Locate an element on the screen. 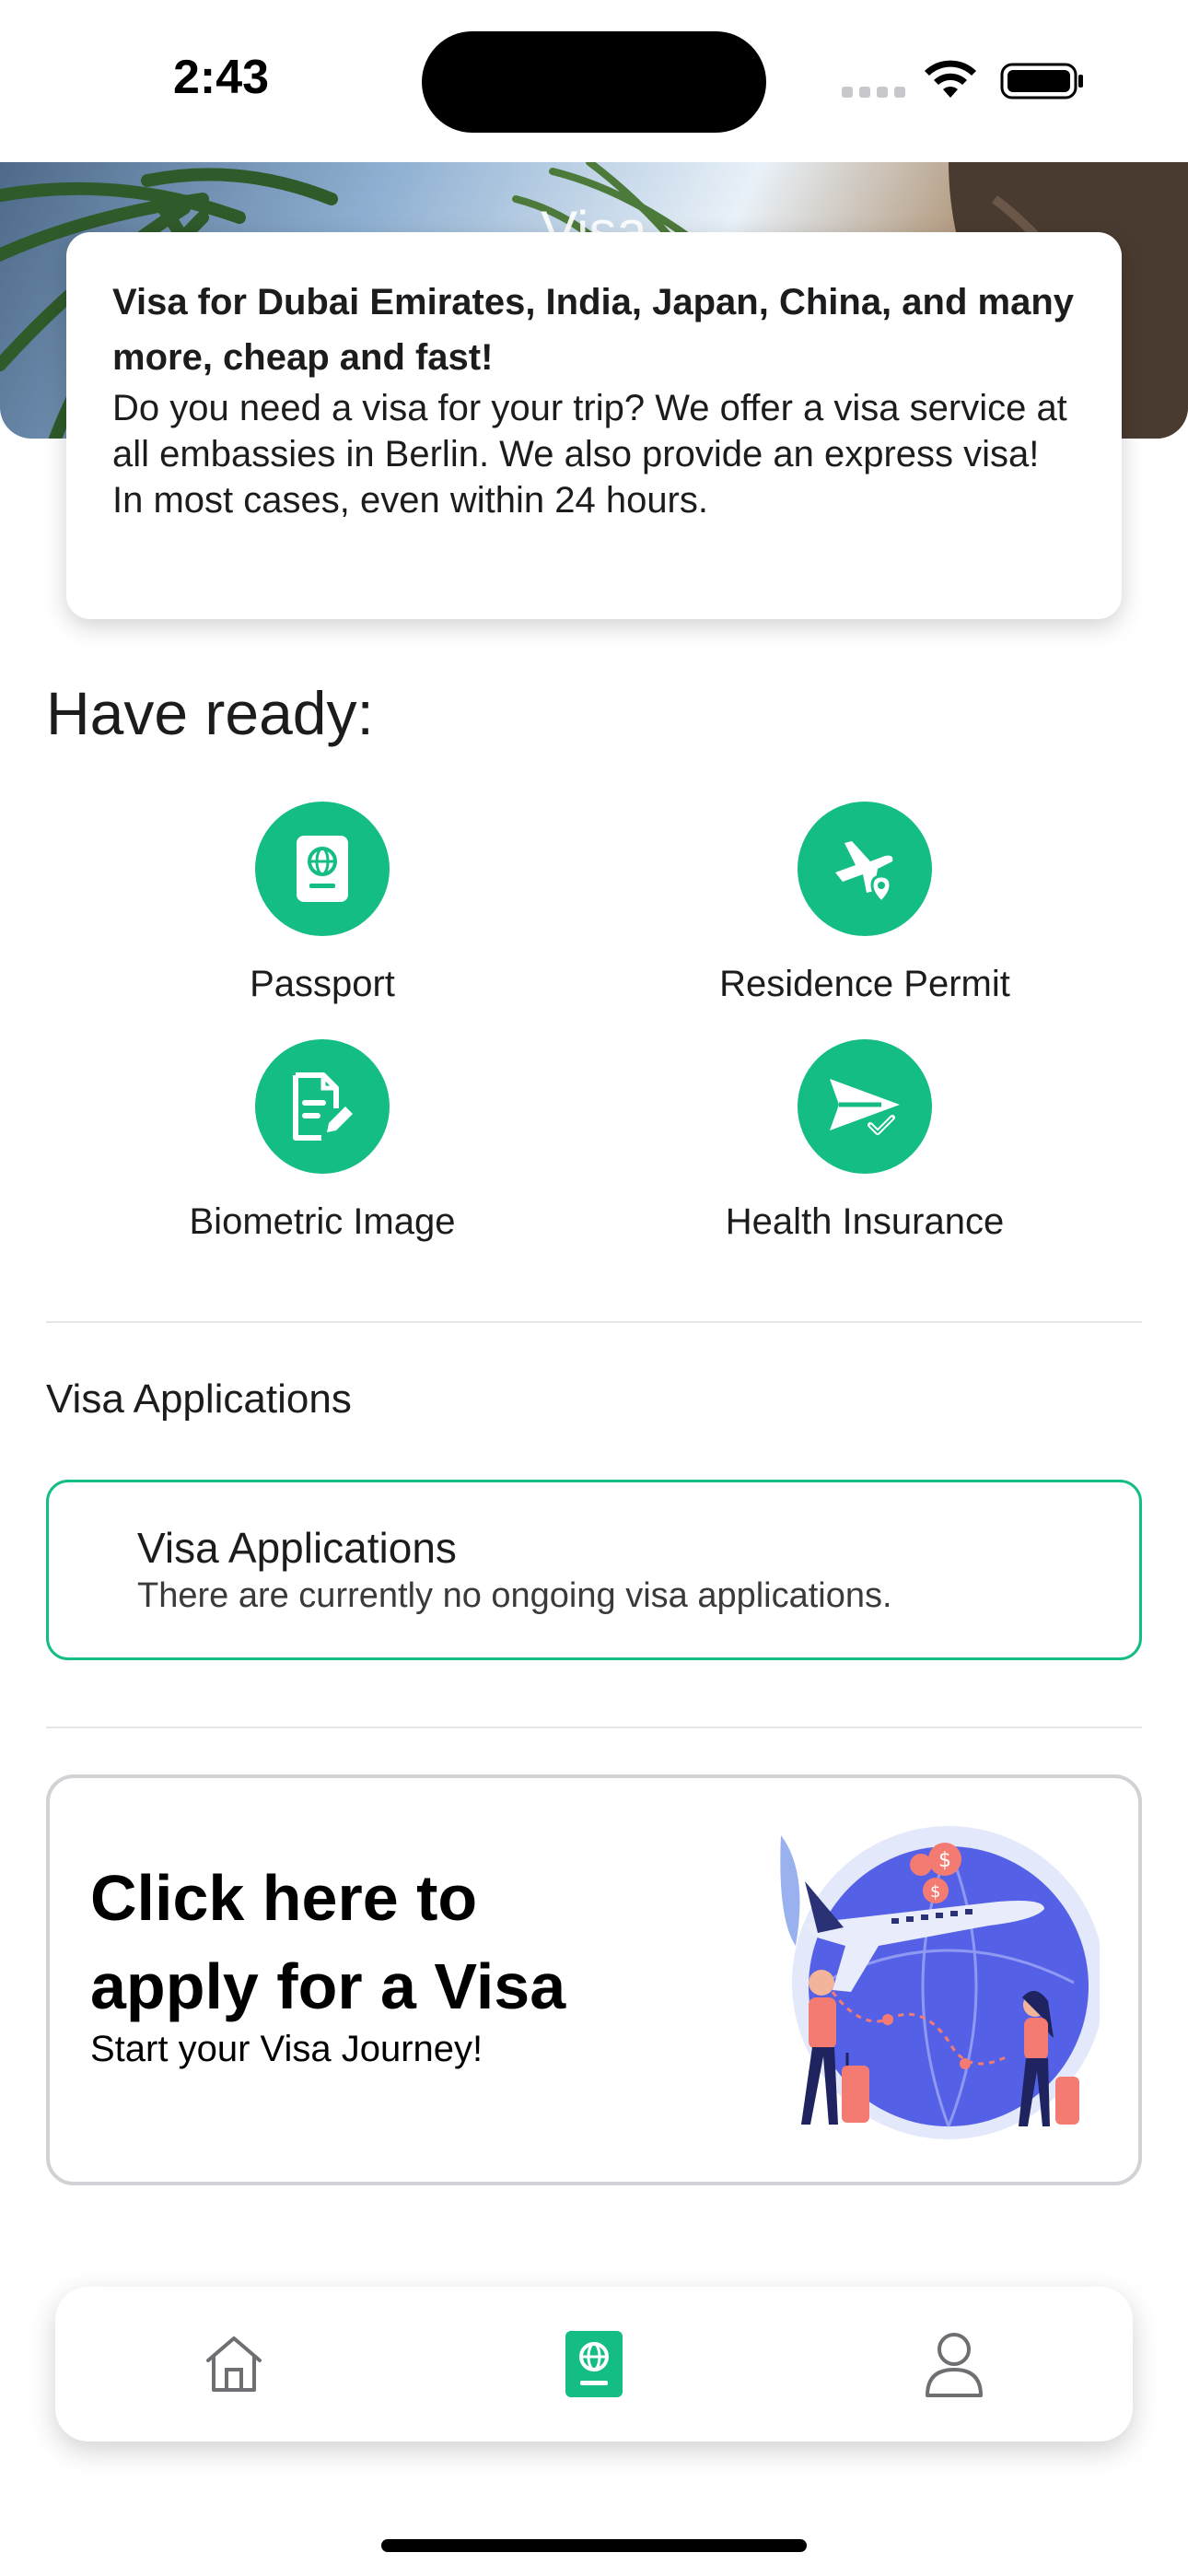 The height and width of the screenshot is (2576, 1188). requirement-health-insurance: Health Insurance is located at coordinates (865, 1141).